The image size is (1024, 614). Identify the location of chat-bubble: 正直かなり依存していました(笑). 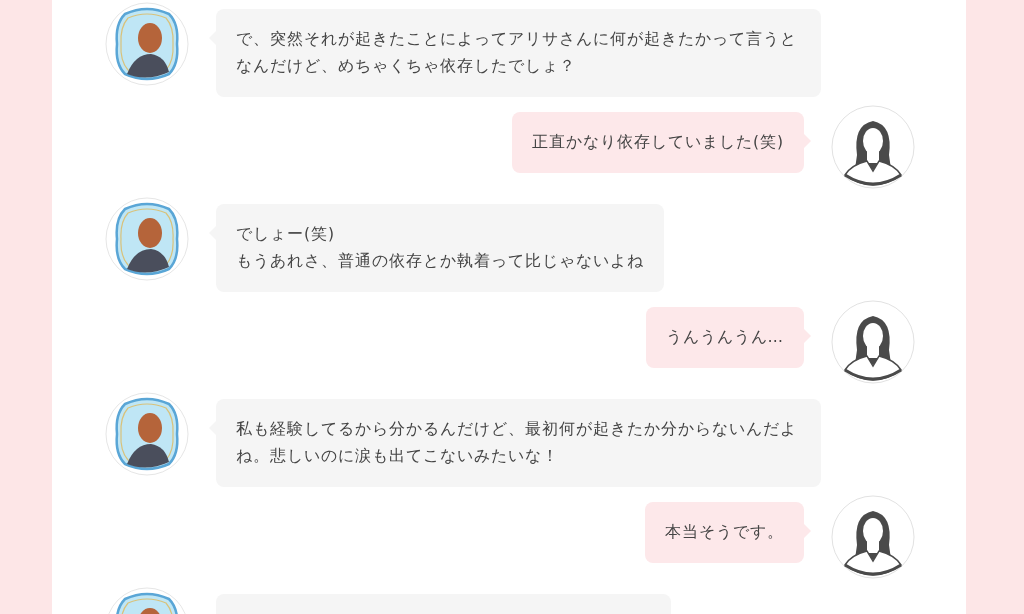
(657, 142).